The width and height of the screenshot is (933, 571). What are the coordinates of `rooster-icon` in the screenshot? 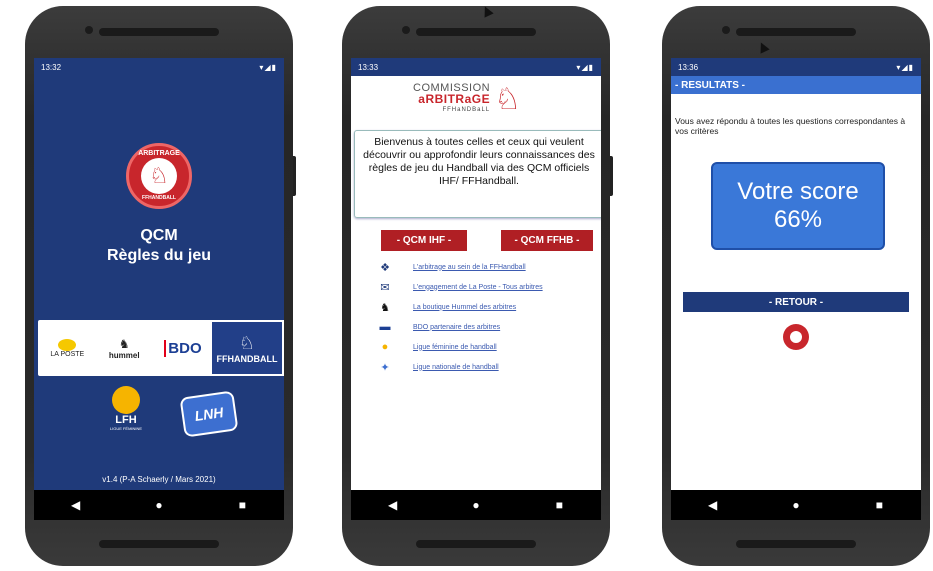 It's located at (796, 337).